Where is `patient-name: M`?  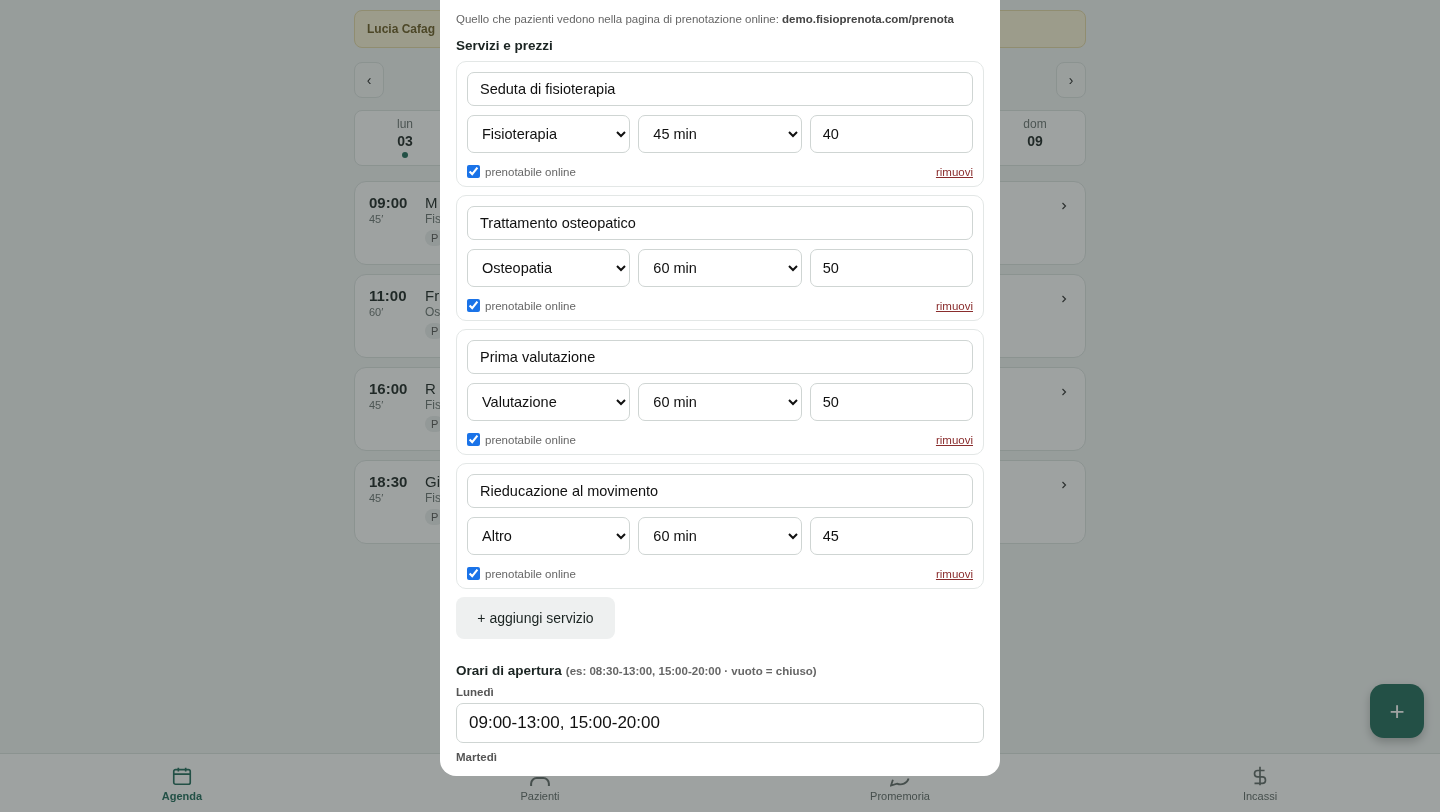 patient-name: M is located at coordinates (431, 202).